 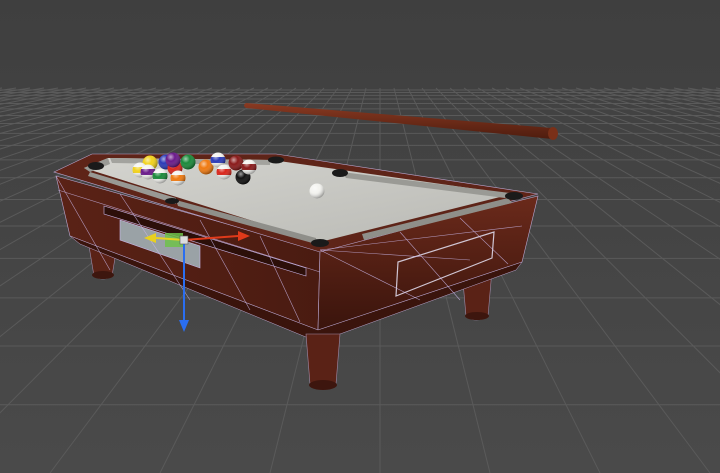 I want to click on pocket-side, so click(x=340, y=173).